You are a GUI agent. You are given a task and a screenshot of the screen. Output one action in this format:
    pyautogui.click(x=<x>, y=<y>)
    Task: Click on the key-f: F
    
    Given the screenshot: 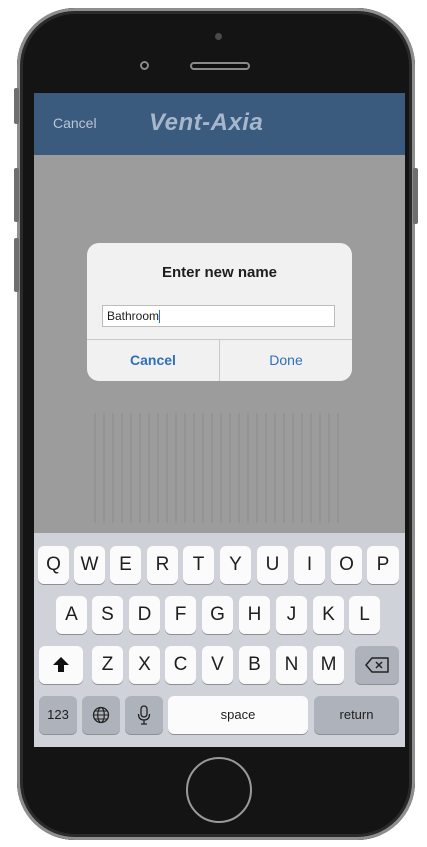 What is the action you would take?
    pyautogui.click(x=180, y=615)
    